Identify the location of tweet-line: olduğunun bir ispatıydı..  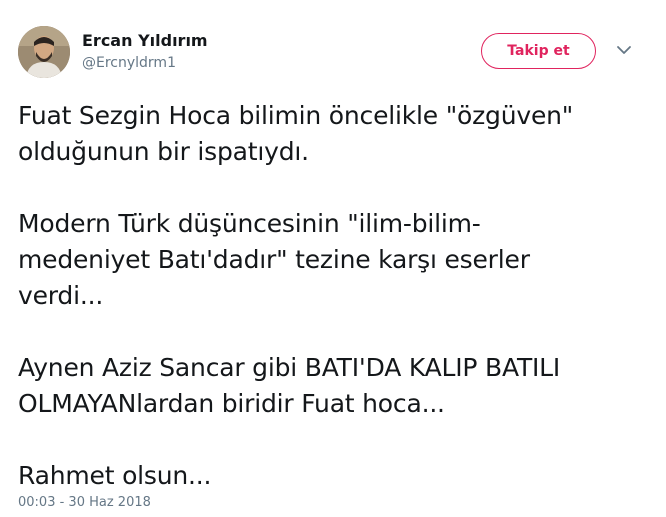
(163, 151).